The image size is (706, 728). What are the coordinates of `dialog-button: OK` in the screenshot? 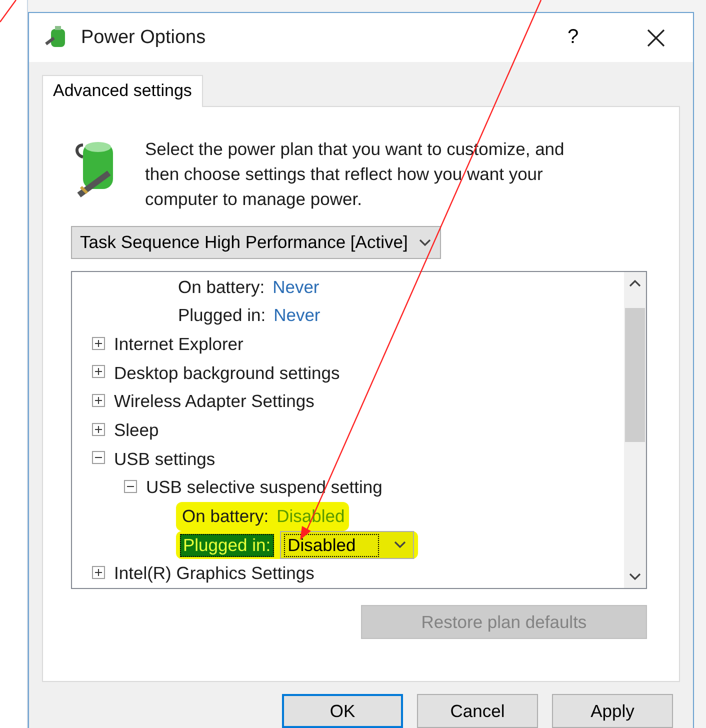 It's located at (342, 711).